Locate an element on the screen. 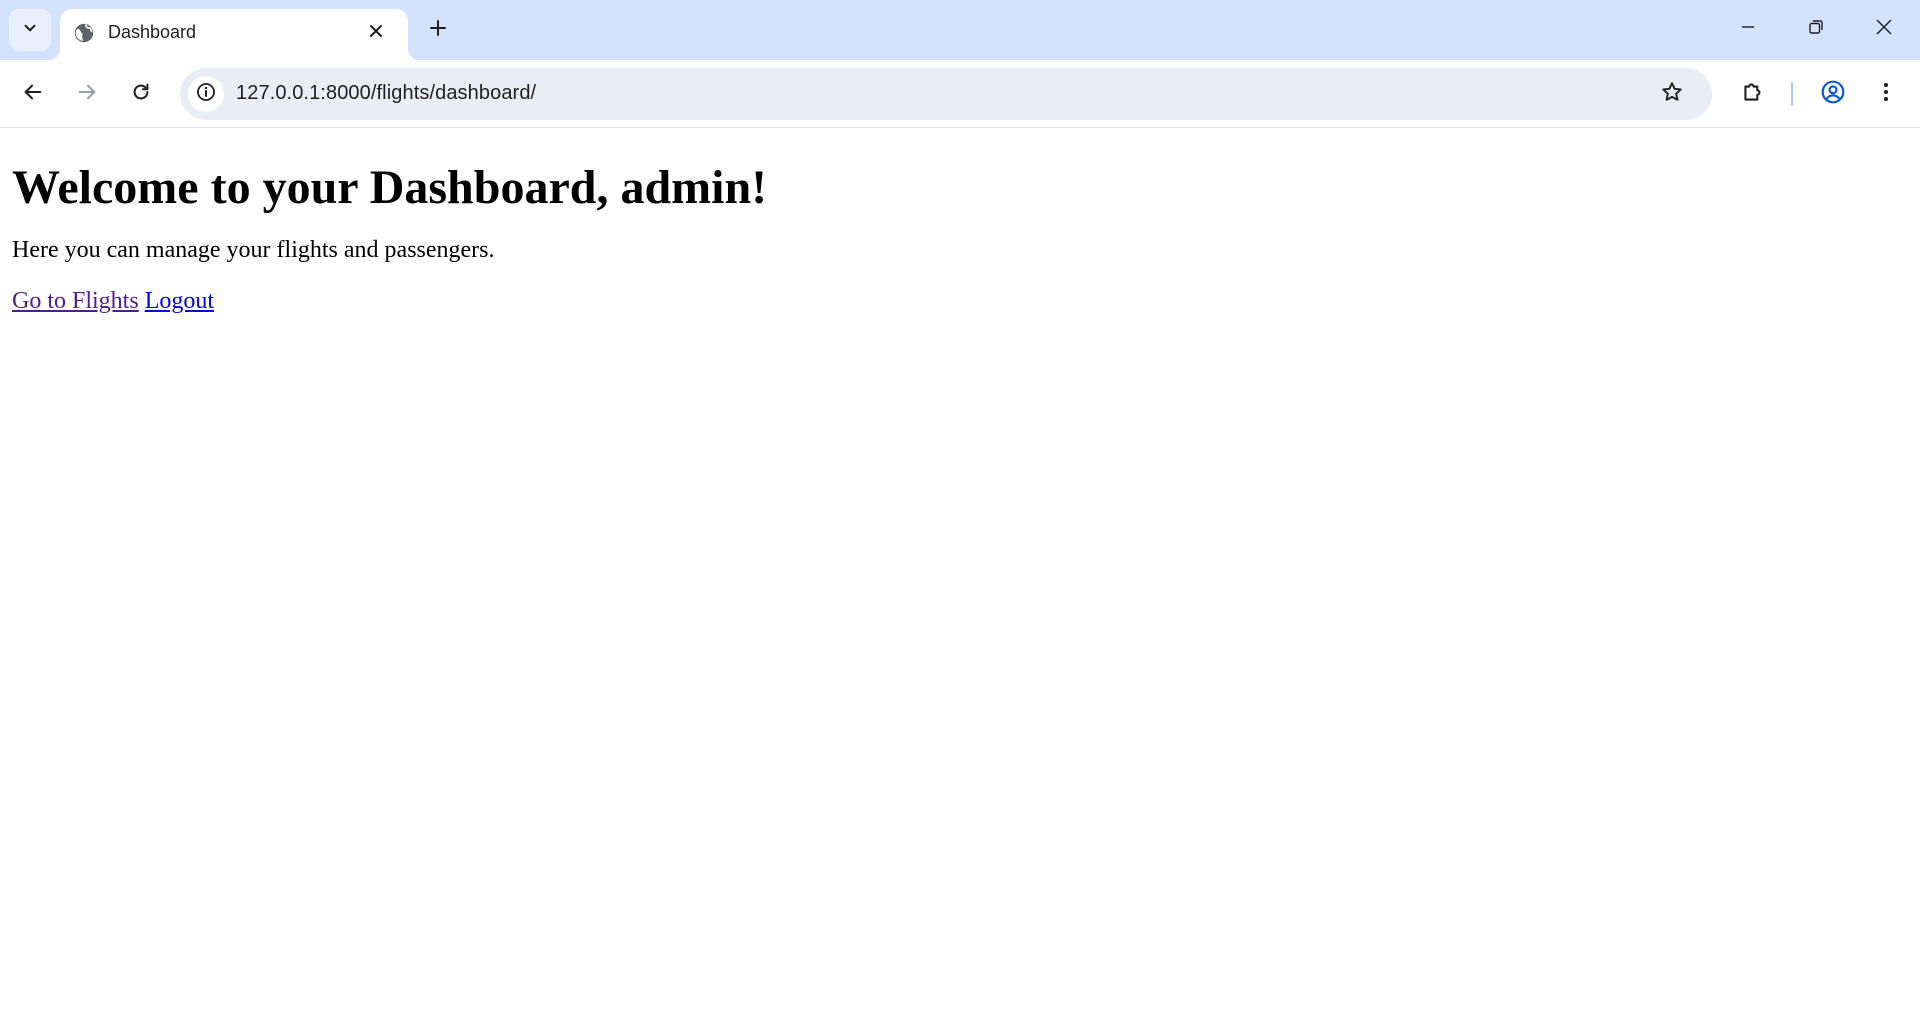 Image resolution: width=1920 pixels, height=1020 pixels. minimize-icon is located at coordinates (1748, 29).